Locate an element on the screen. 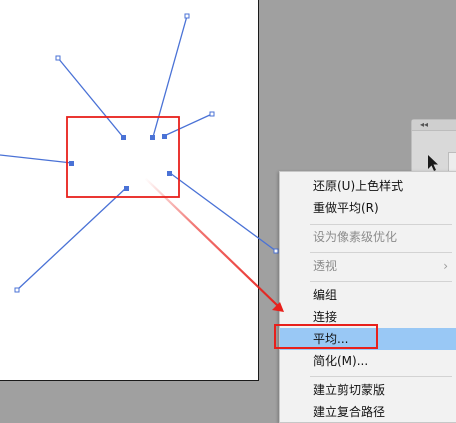  menu-item-group: 编组 is located at coordinates (368, 295).